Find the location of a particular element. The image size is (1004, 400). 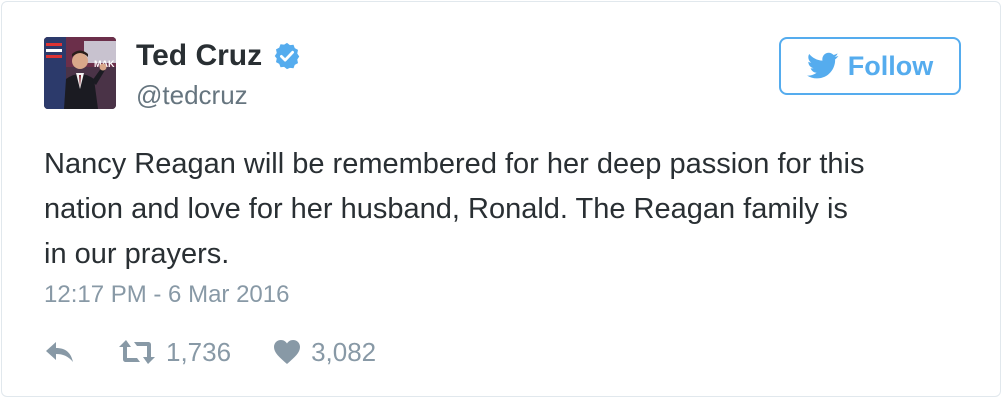

like-button: 3,082 is located at coordinates (324, 352).